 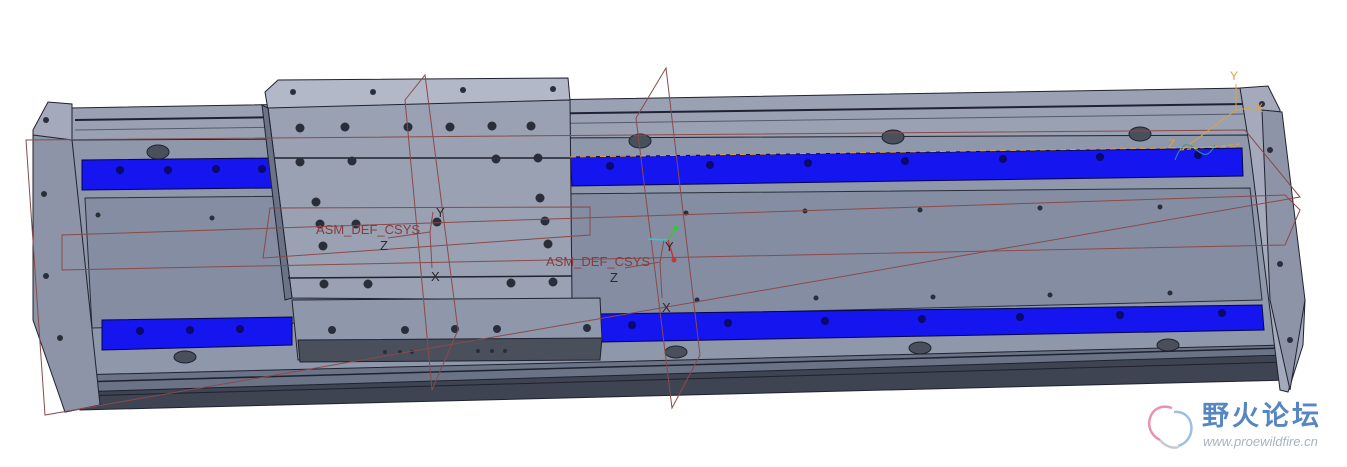 What do you see at coordinates (666, 307) in the screenshot?
I see `axis-x-label-center: X` at bounding box center [666, 307].